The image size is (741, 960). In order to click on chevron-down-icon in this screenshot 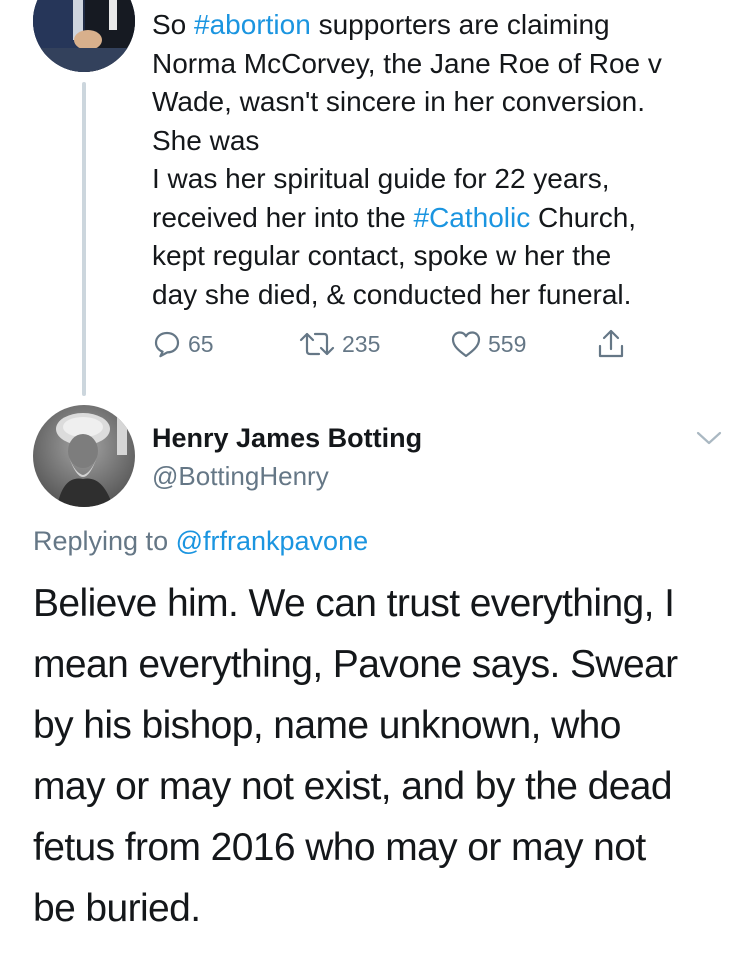, I will do `click(709, 438)`.